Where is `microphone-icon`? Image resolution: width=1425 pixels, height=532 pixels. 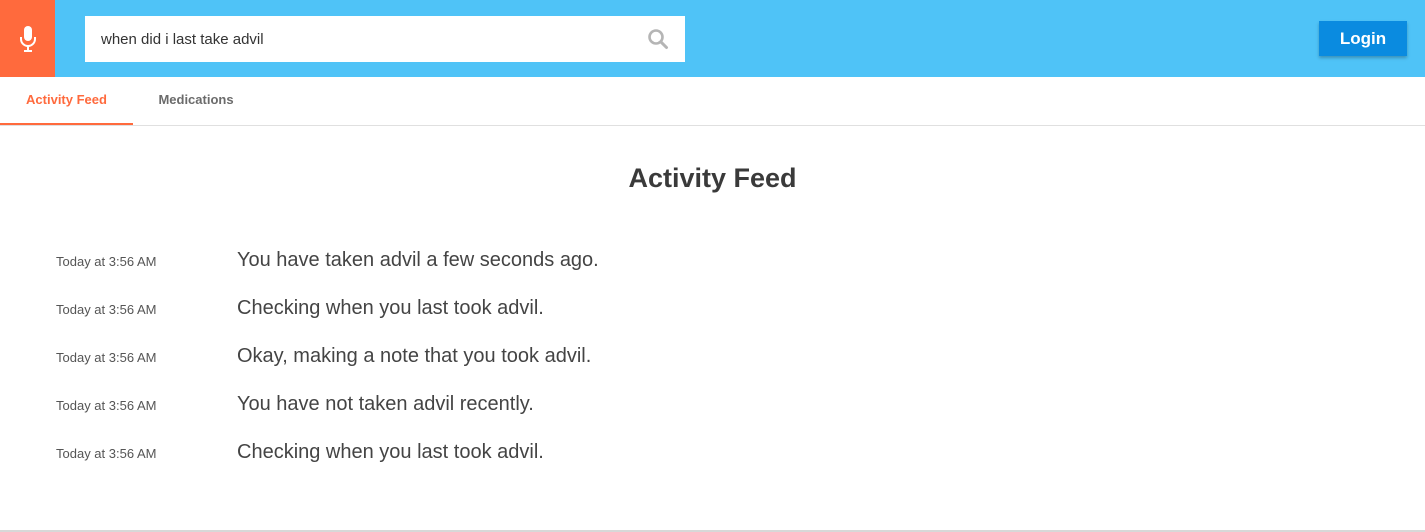
microphone-icon is located at coordinates (27, 38).